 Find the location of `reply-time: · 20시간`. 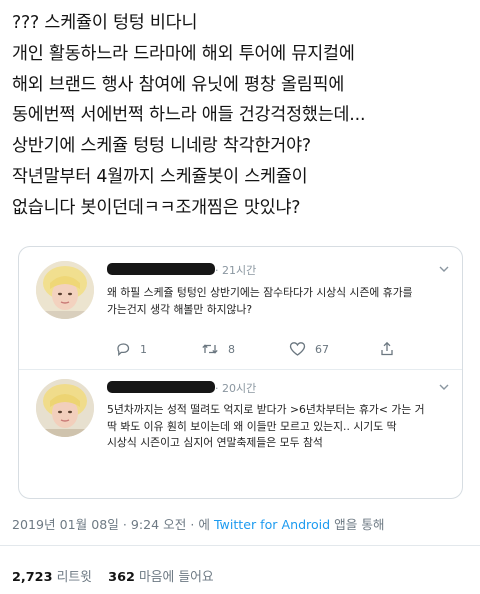

reply-time: · 20시간 is located at coordinates (236, 388).